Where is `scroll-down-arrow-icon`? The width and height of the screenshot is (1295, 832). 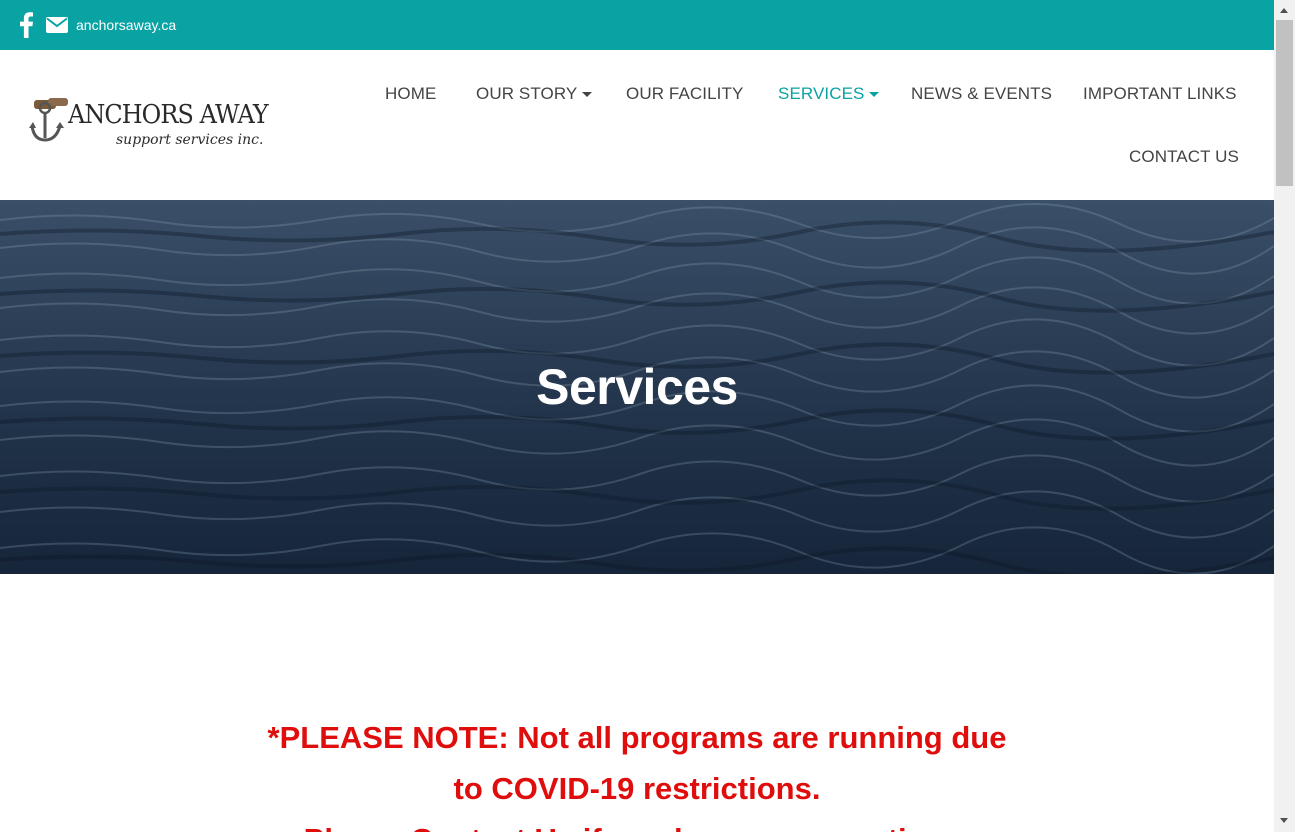 scroll-down-arrow-icon is located at coordinates (1284, 820).